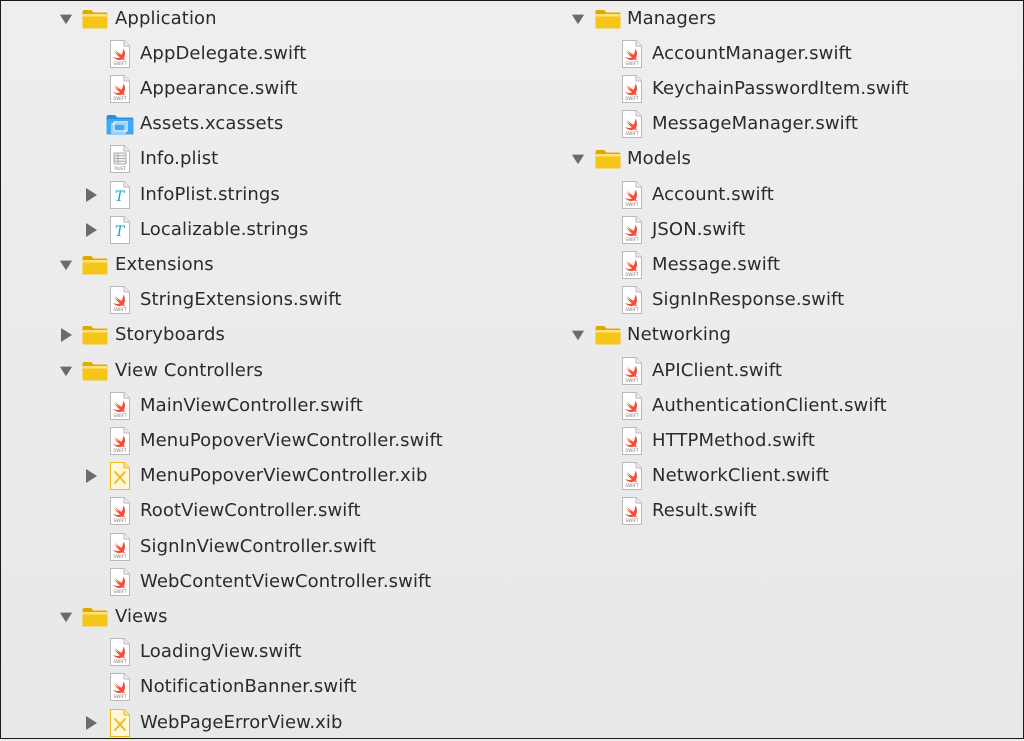  I want to click on plist-file-icon: PLIST, so click(120, 159).